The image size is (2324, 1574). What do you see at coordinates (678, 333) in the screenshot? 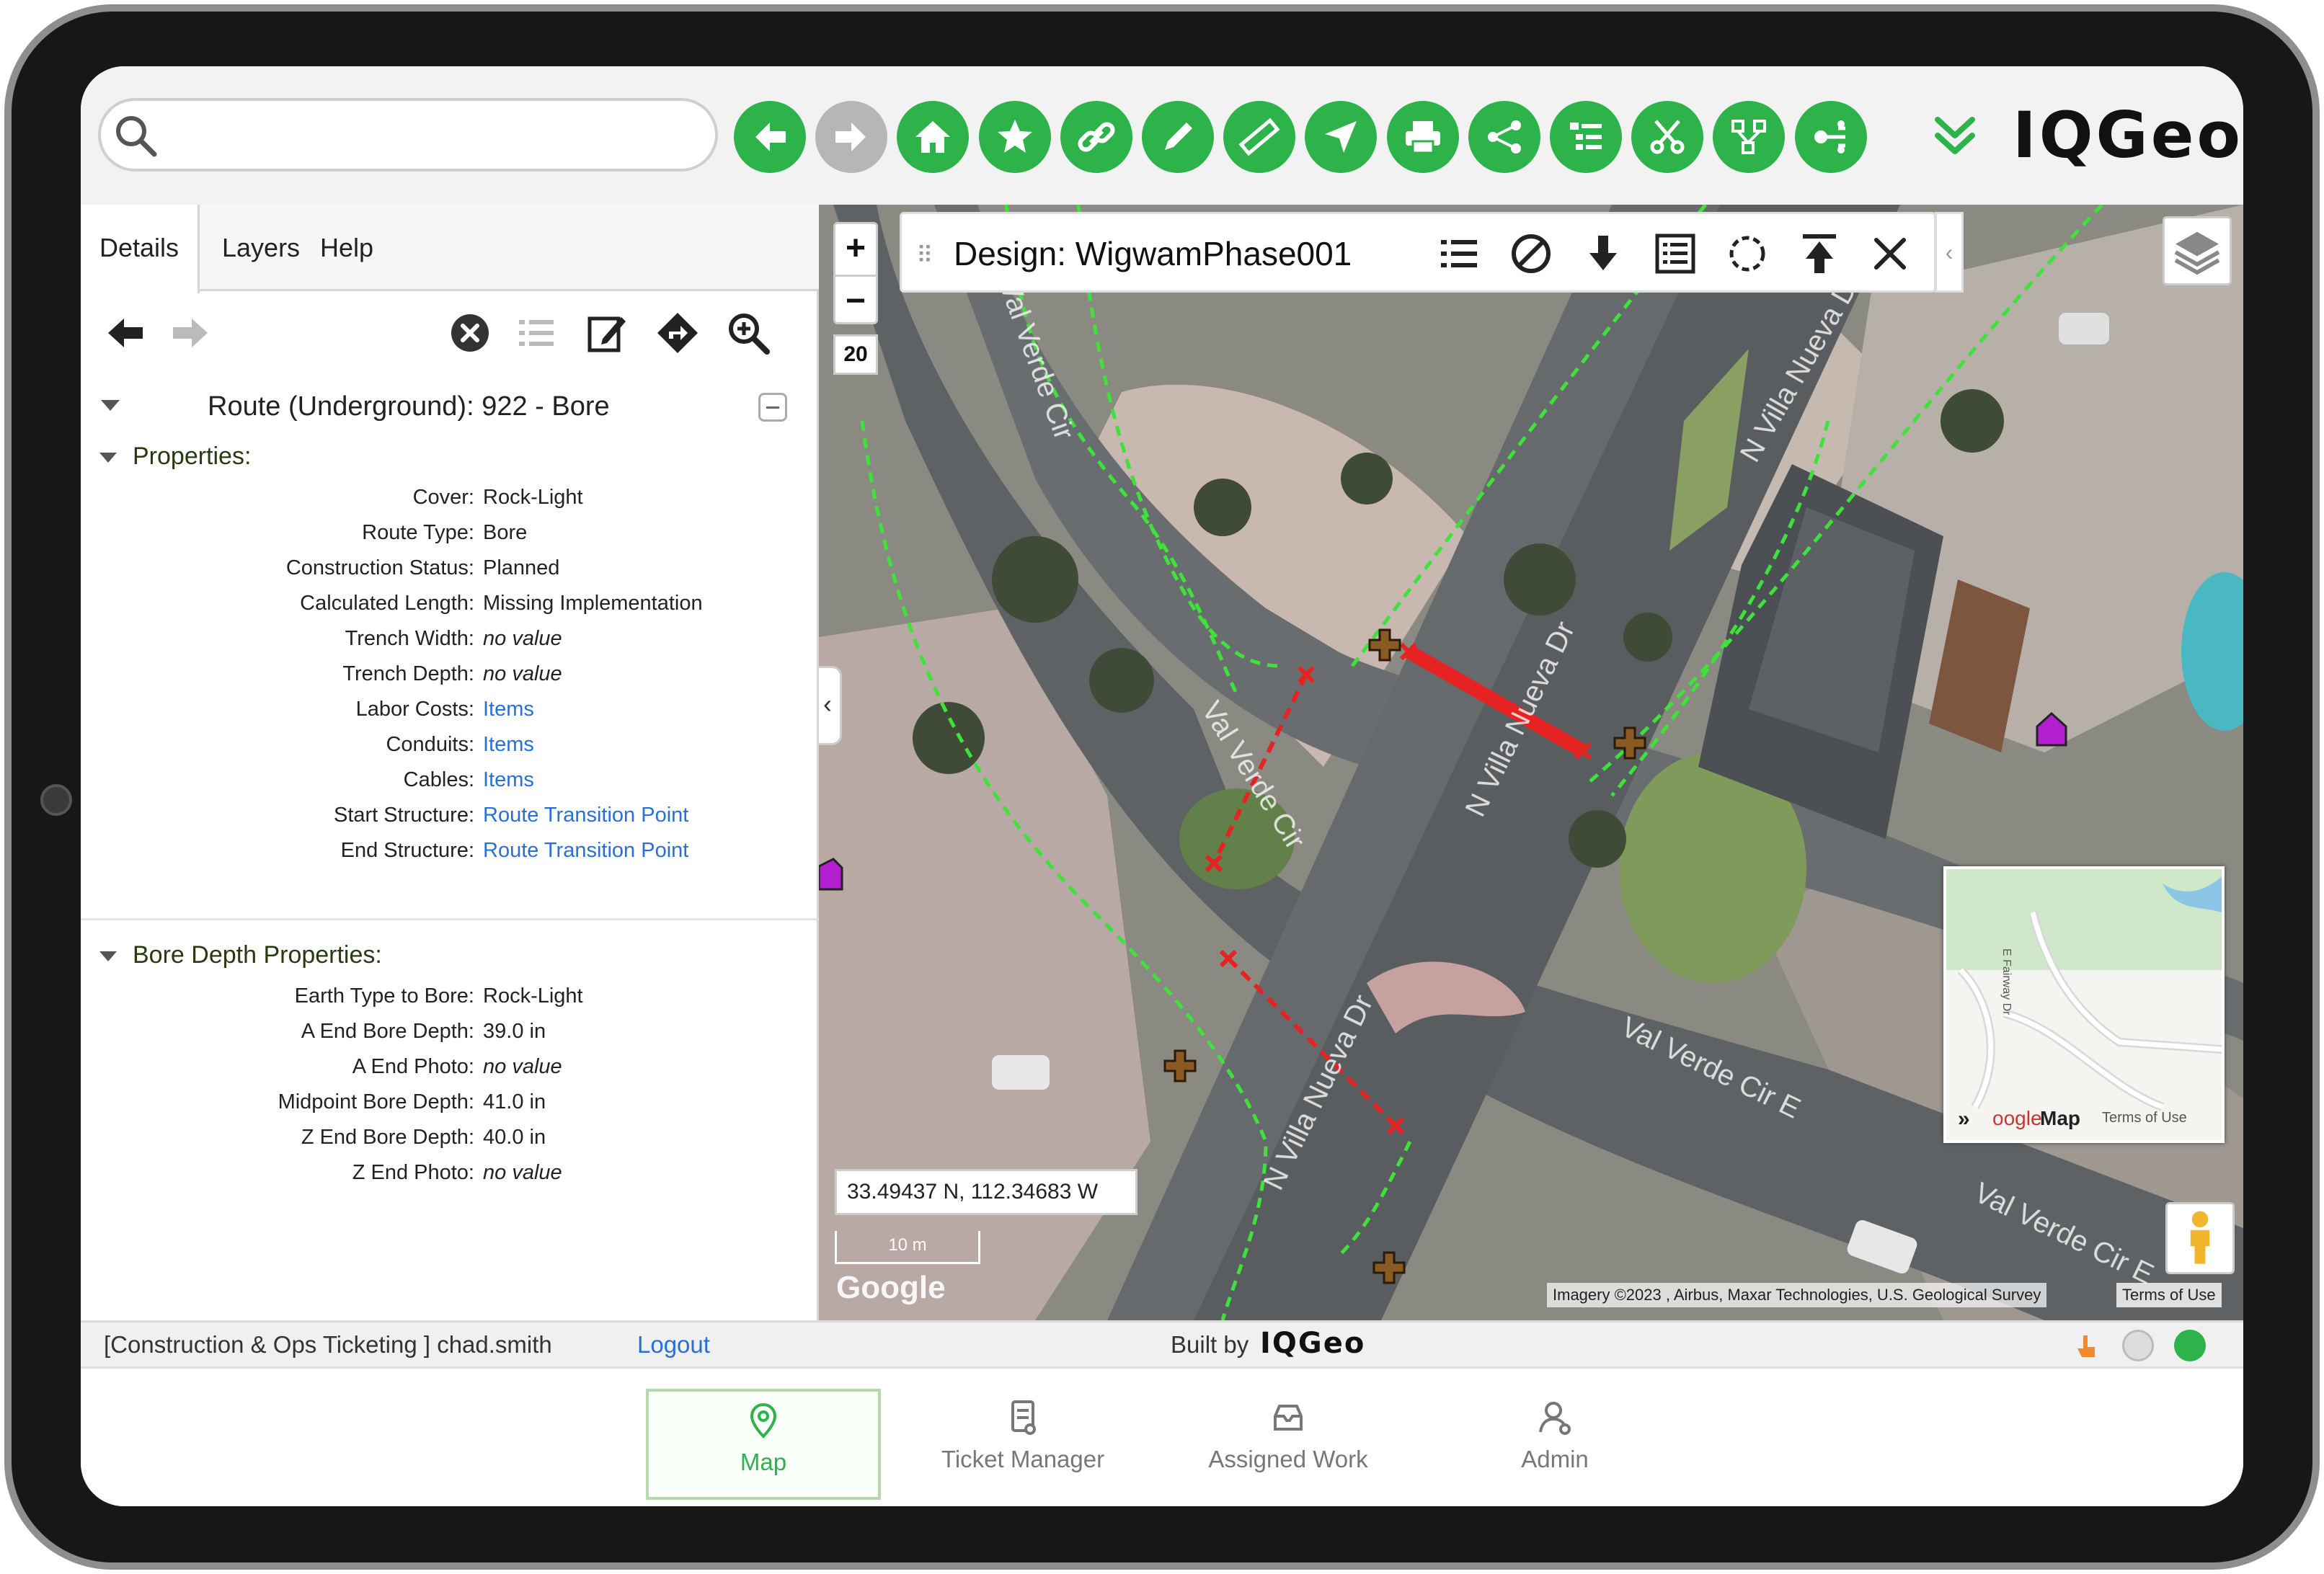
I see `directions-icon` at bounding box center [678, 333].